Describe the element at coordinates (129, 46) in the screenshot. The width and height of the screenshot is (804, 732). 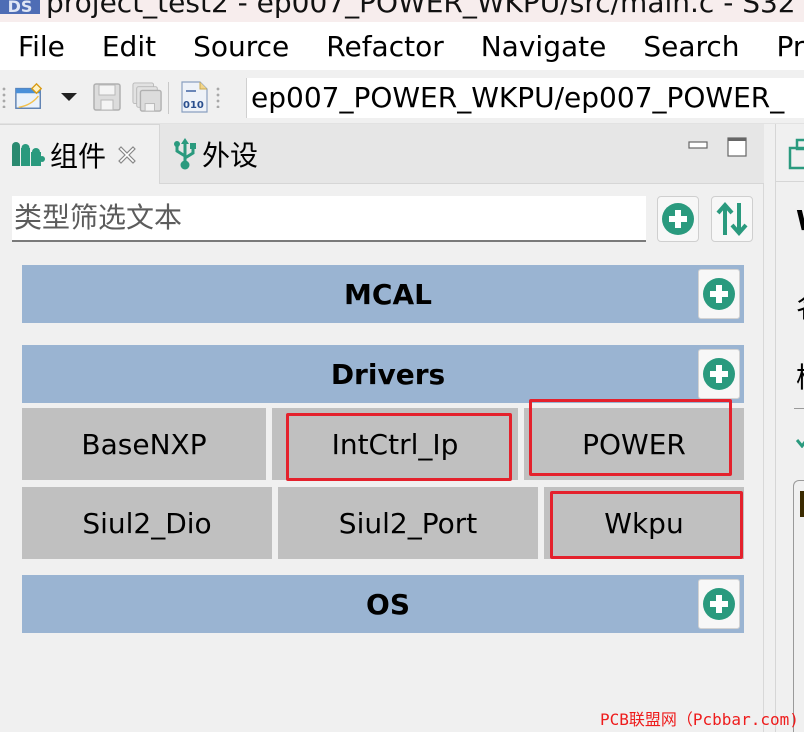
I see `menu-edit: Edit` at that location.